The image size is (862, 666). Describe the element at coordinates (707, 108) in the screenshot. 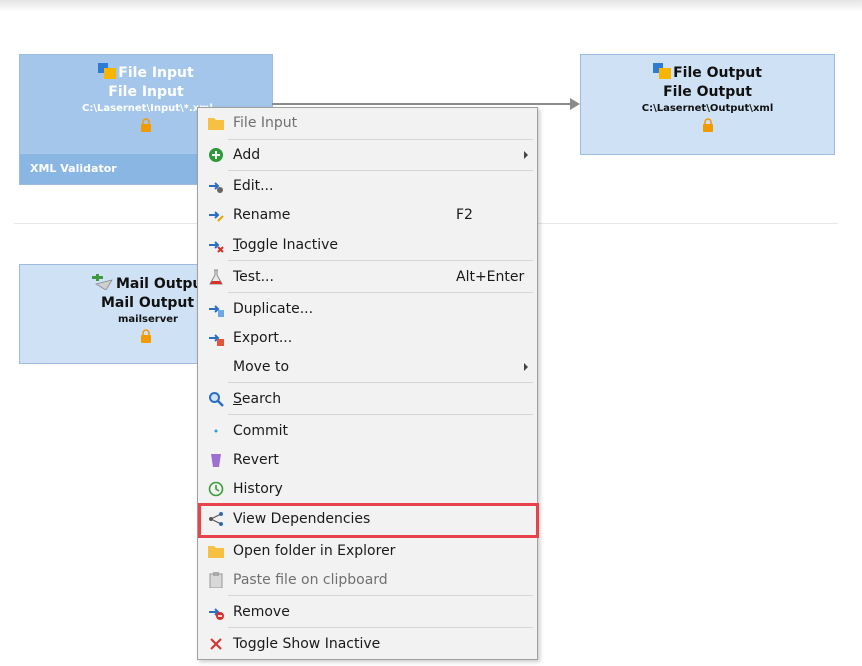

I see `file-output-path: C:\Lasernet\Output\xml` at that location.